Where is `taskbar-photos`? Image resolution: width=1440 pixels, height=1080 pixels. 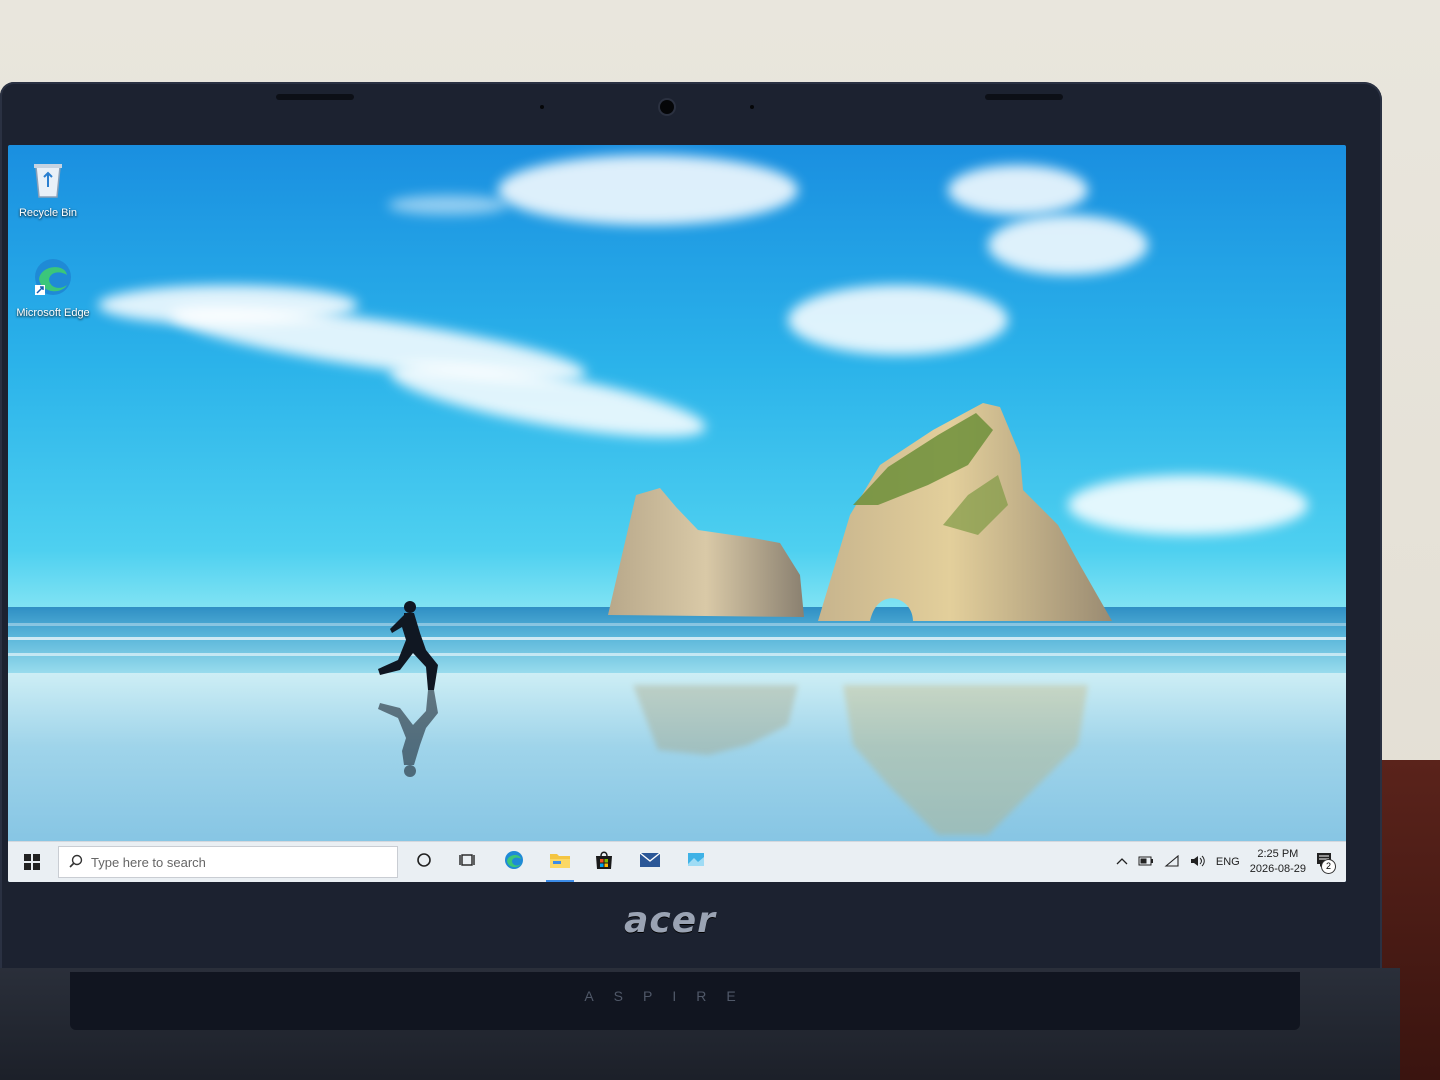 taskbar-photos is located at coordinates (696, 862).